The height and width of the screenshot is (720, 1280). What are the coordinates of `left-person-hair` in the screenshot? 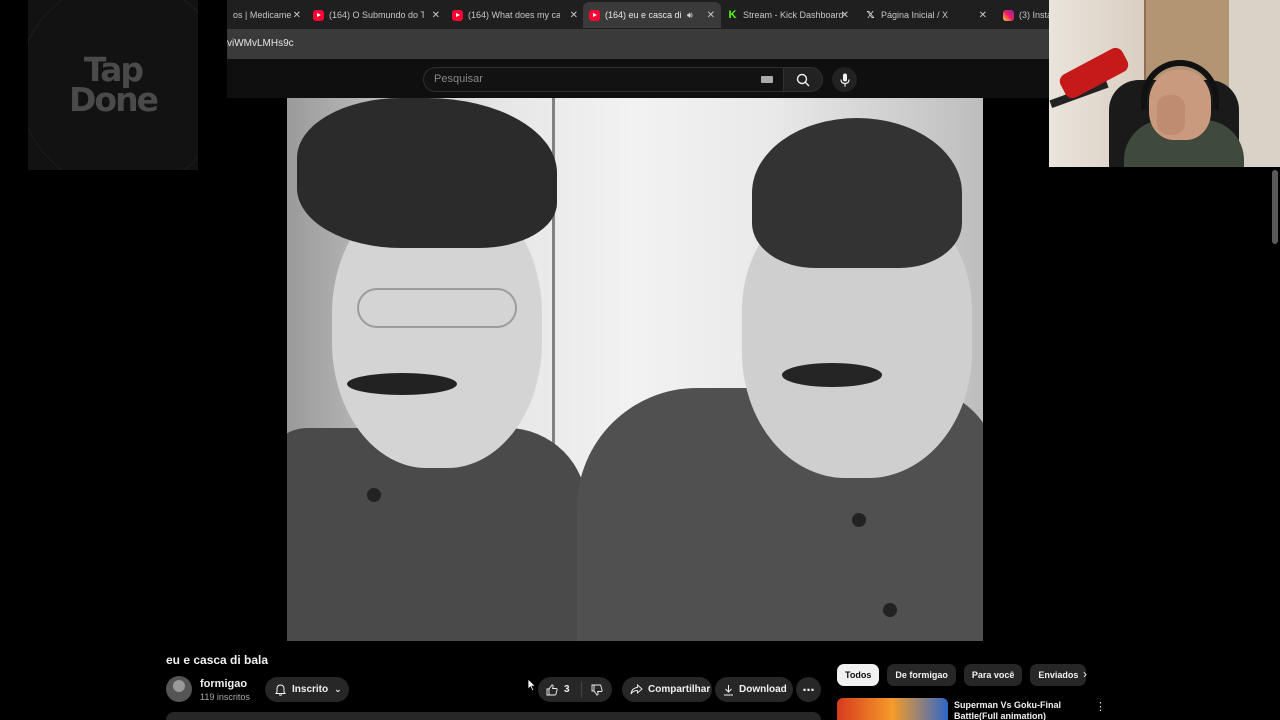 It's located at (427, 173).